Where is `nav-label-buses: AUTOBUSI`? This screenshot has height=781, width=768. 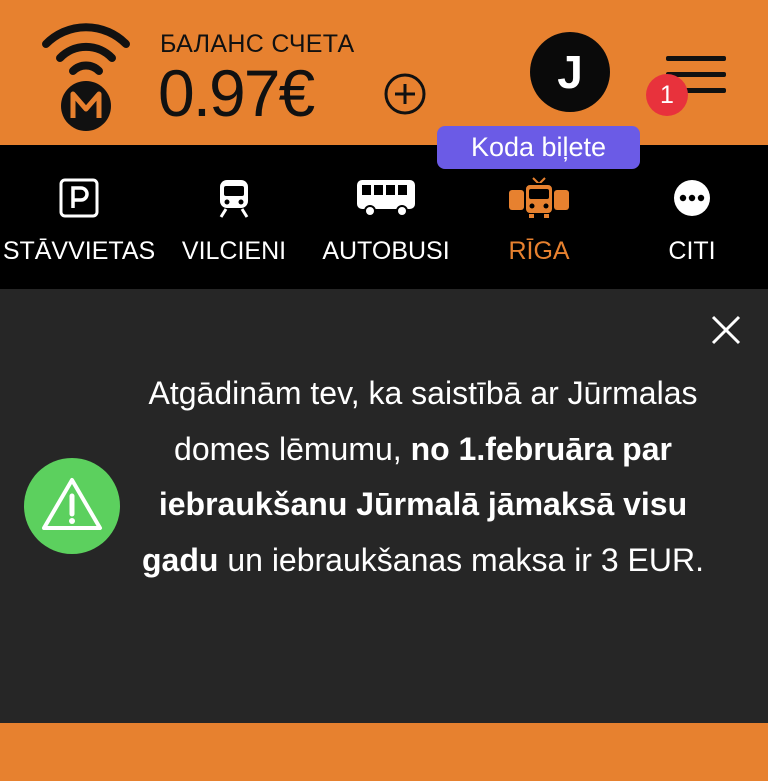
nav-label-buses: AUTOBUSI is located at coordinates (386, 251).